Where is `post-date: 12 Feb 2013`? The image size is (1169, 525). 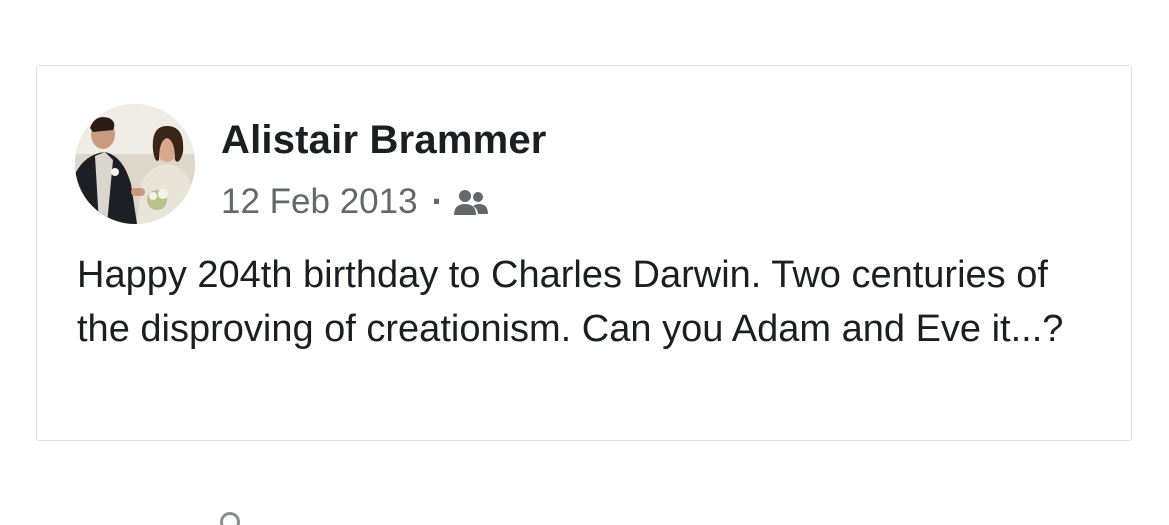
post-date: 12 Feb 2013 is located at coordinates (319, 202).